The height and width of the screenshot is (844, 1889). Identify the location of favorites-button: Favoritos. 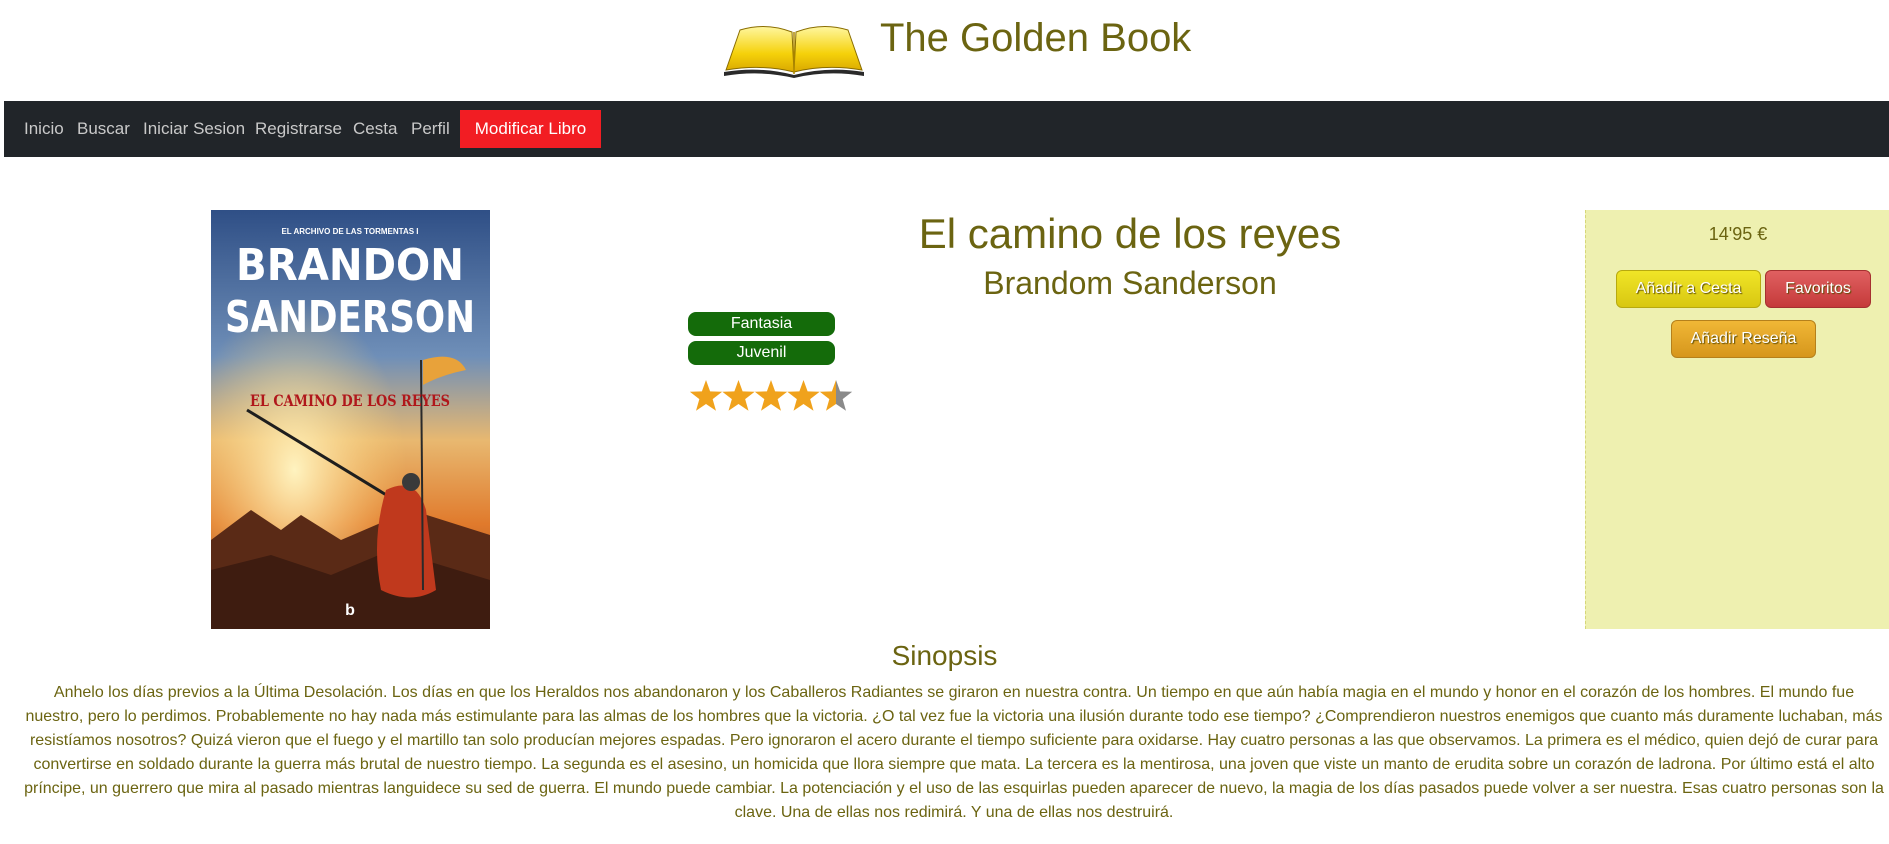
(1818, 289).